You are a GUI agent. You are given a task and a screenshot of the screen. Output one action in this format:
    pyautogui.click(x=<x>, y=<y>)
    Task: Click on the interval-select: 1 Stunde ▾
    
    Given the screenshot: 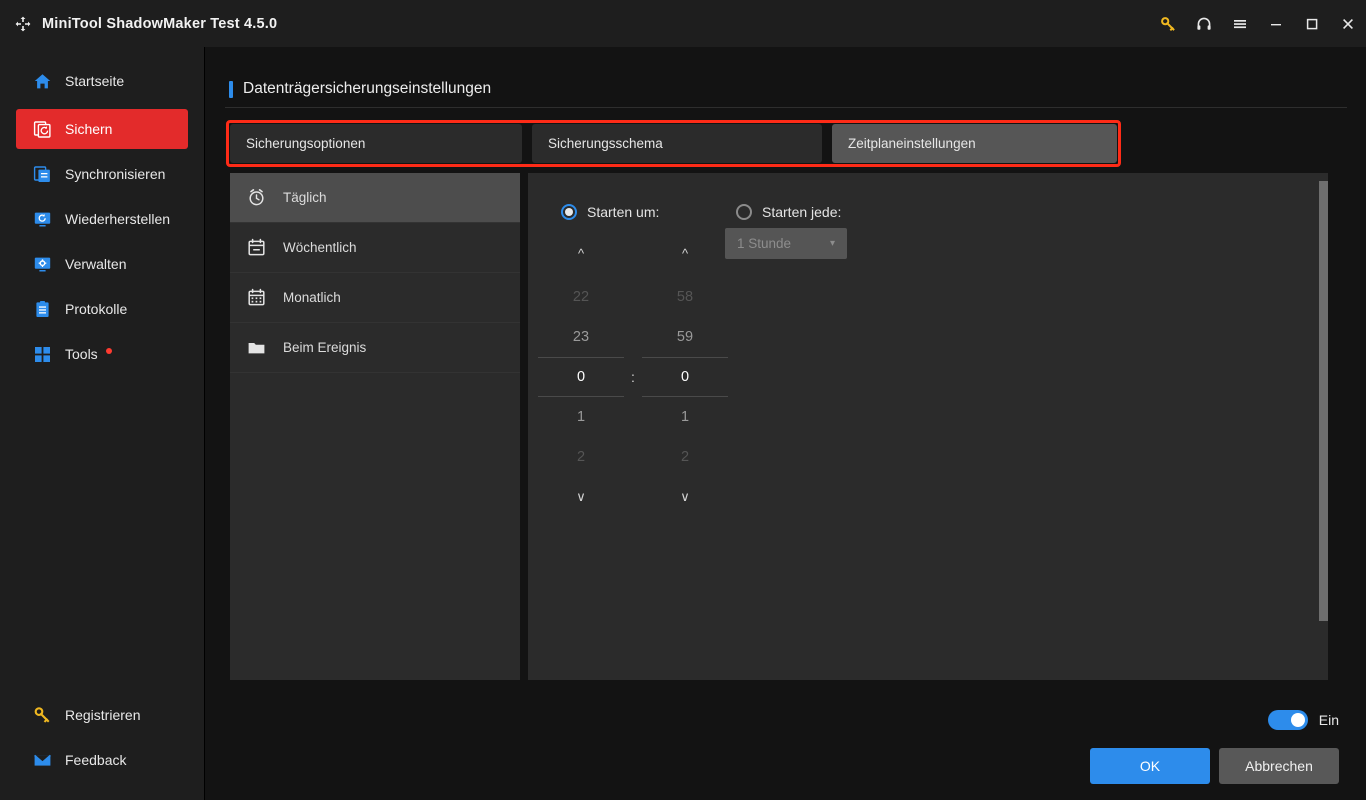 What is the action you would take?
    pyautogui.click(x=786, y=243)
    